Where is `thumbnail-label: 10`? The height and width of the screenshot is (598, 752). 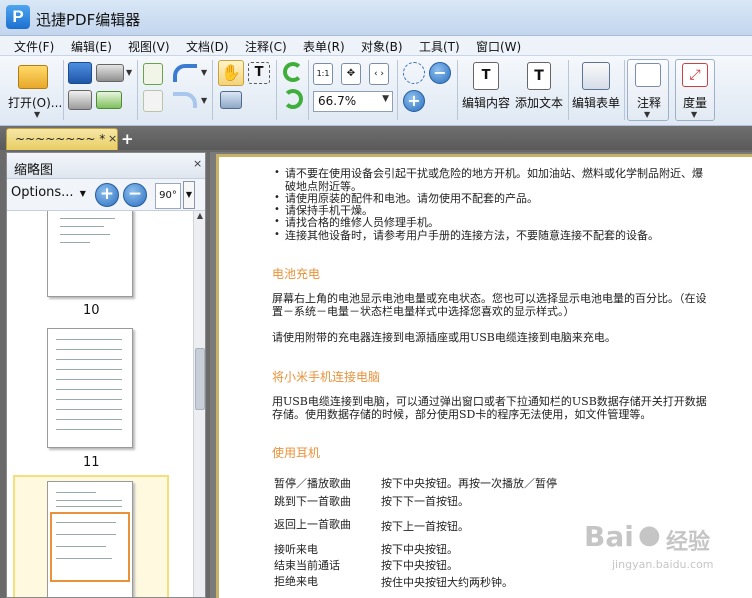
thumbnail-label: 10 is located at coordinates (91, 310).